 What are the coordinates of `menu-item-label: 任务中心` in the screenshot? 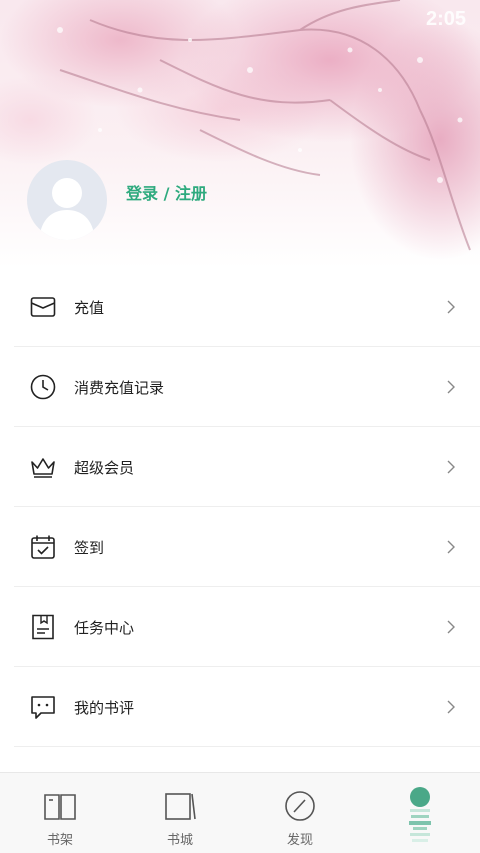 It's located at (104, 627).